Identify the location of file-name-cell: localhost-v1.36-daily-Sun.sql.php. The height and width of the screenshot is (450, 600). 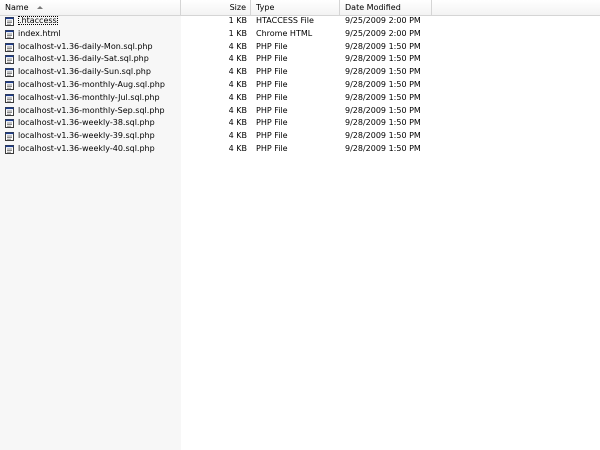
(99, 72).